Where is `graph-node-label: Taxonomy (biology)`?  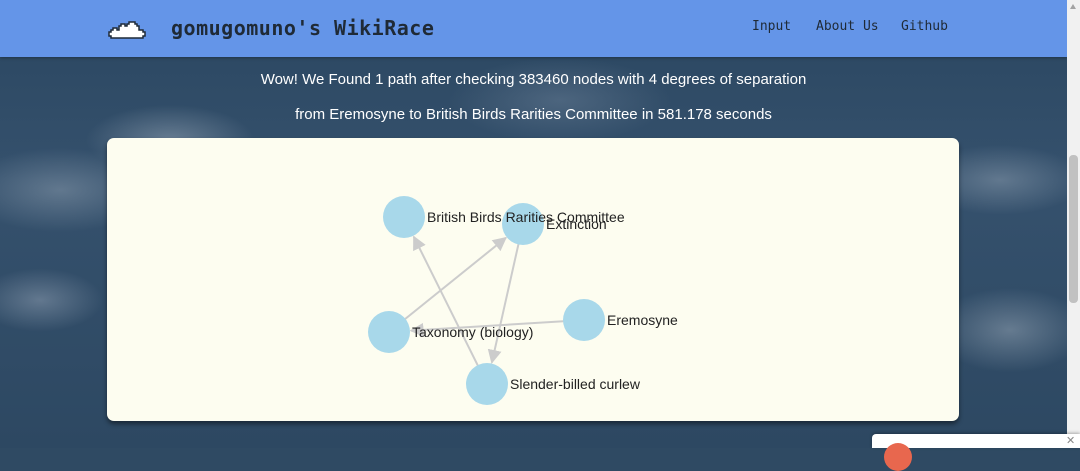 graph-node-label: Taxonomy (biology) is located at coordinates (472, 332).